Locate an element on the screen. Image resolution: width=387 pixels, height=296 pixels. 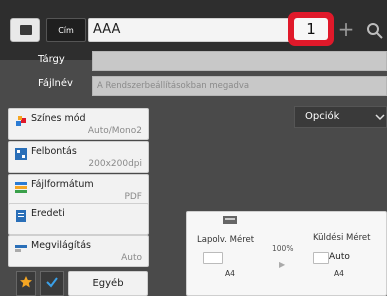
resolution-icon is located at coordinates (21, 154).